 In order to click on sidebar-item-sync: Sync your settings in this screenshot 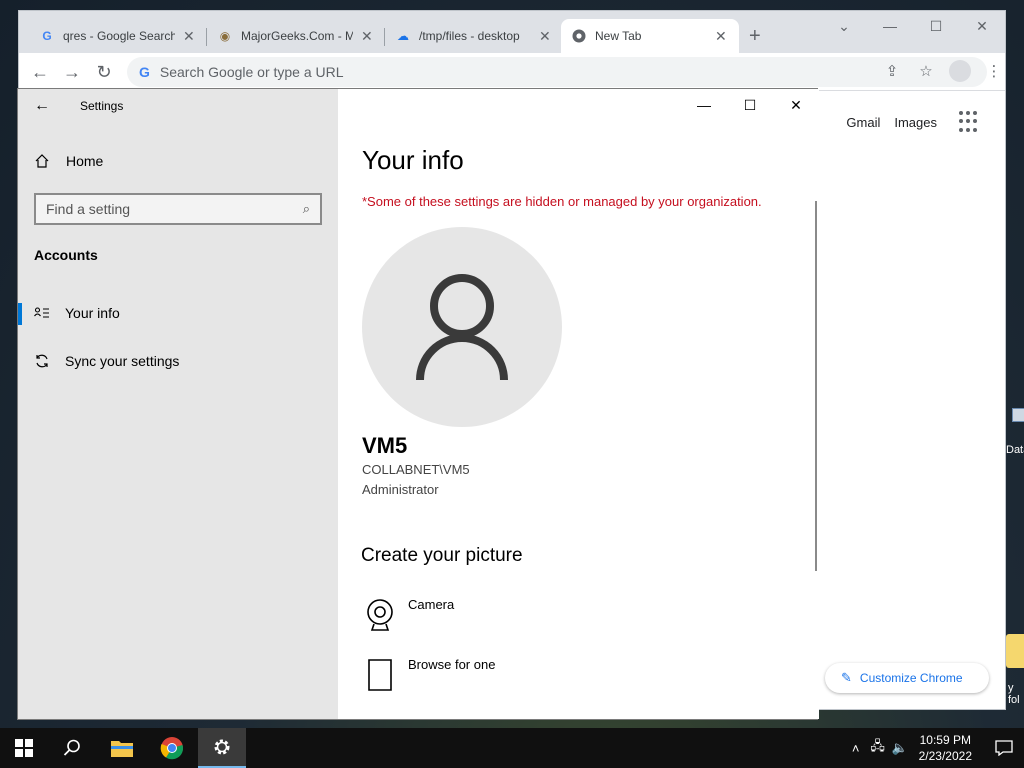, I will do `click(178, 361)`.